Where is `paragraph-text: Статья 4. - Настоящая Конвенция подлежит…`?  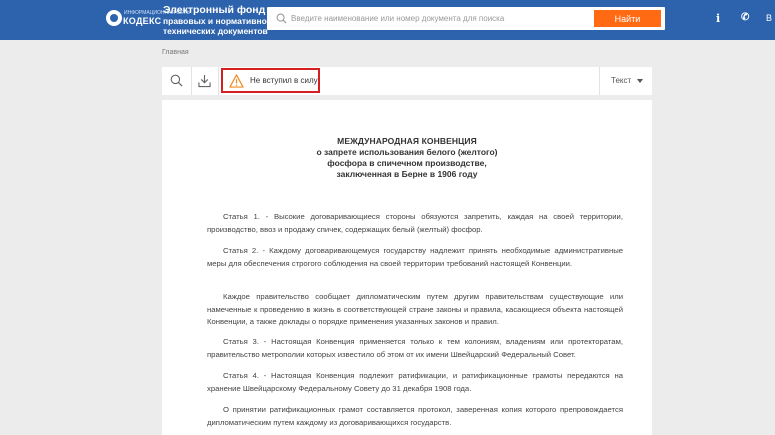 paragraph-text: Статья 4. - Настоящая Конвенция подлежит… is located at coordinates (415, 382).